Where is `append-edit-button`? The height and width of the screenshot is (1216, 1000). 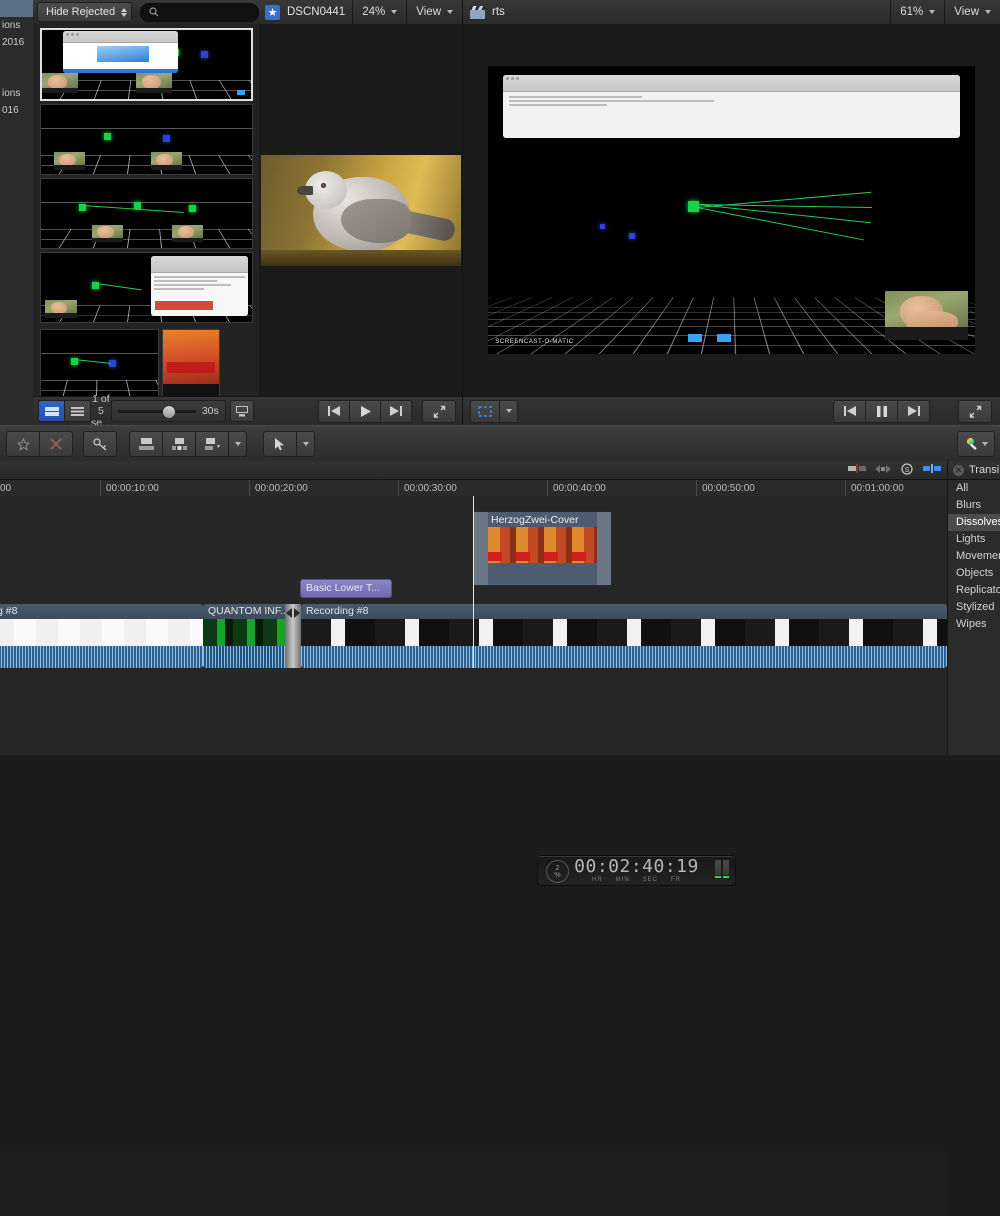 append-edit-button is located at coordinates (145, 444).